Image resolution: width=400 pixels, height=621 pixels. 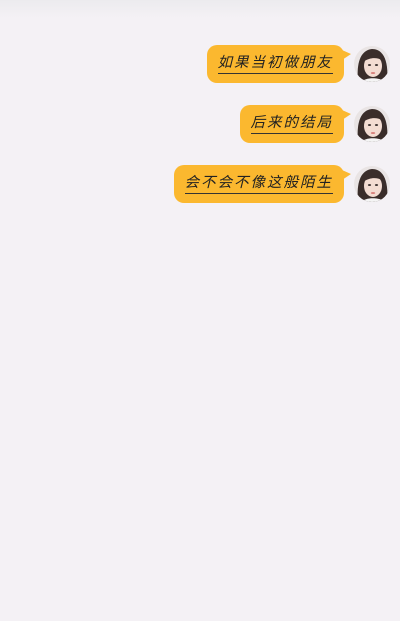 I want to click on message-text: 会不会不像这般陌生, so click(x=258, y=184).